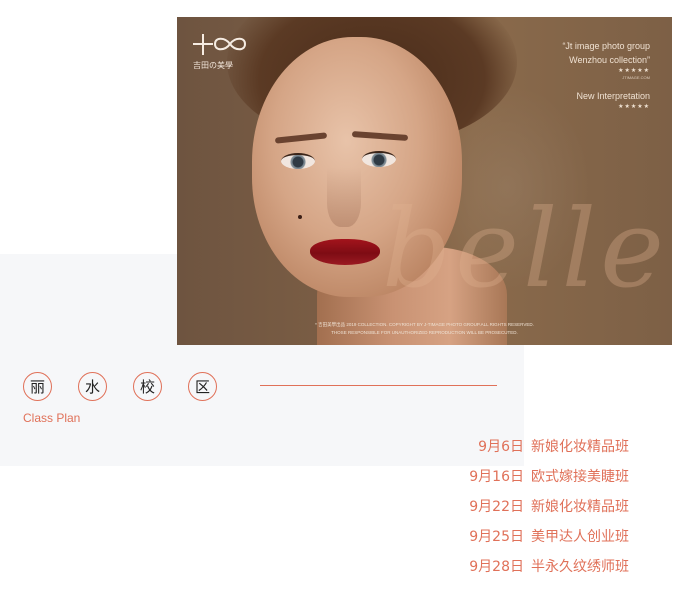 The height and width of the screenshot is (595, 673). Describe the element at coordinates (496, 507) in the screenshot. I see `schedule-date: 9月22日` at that location.